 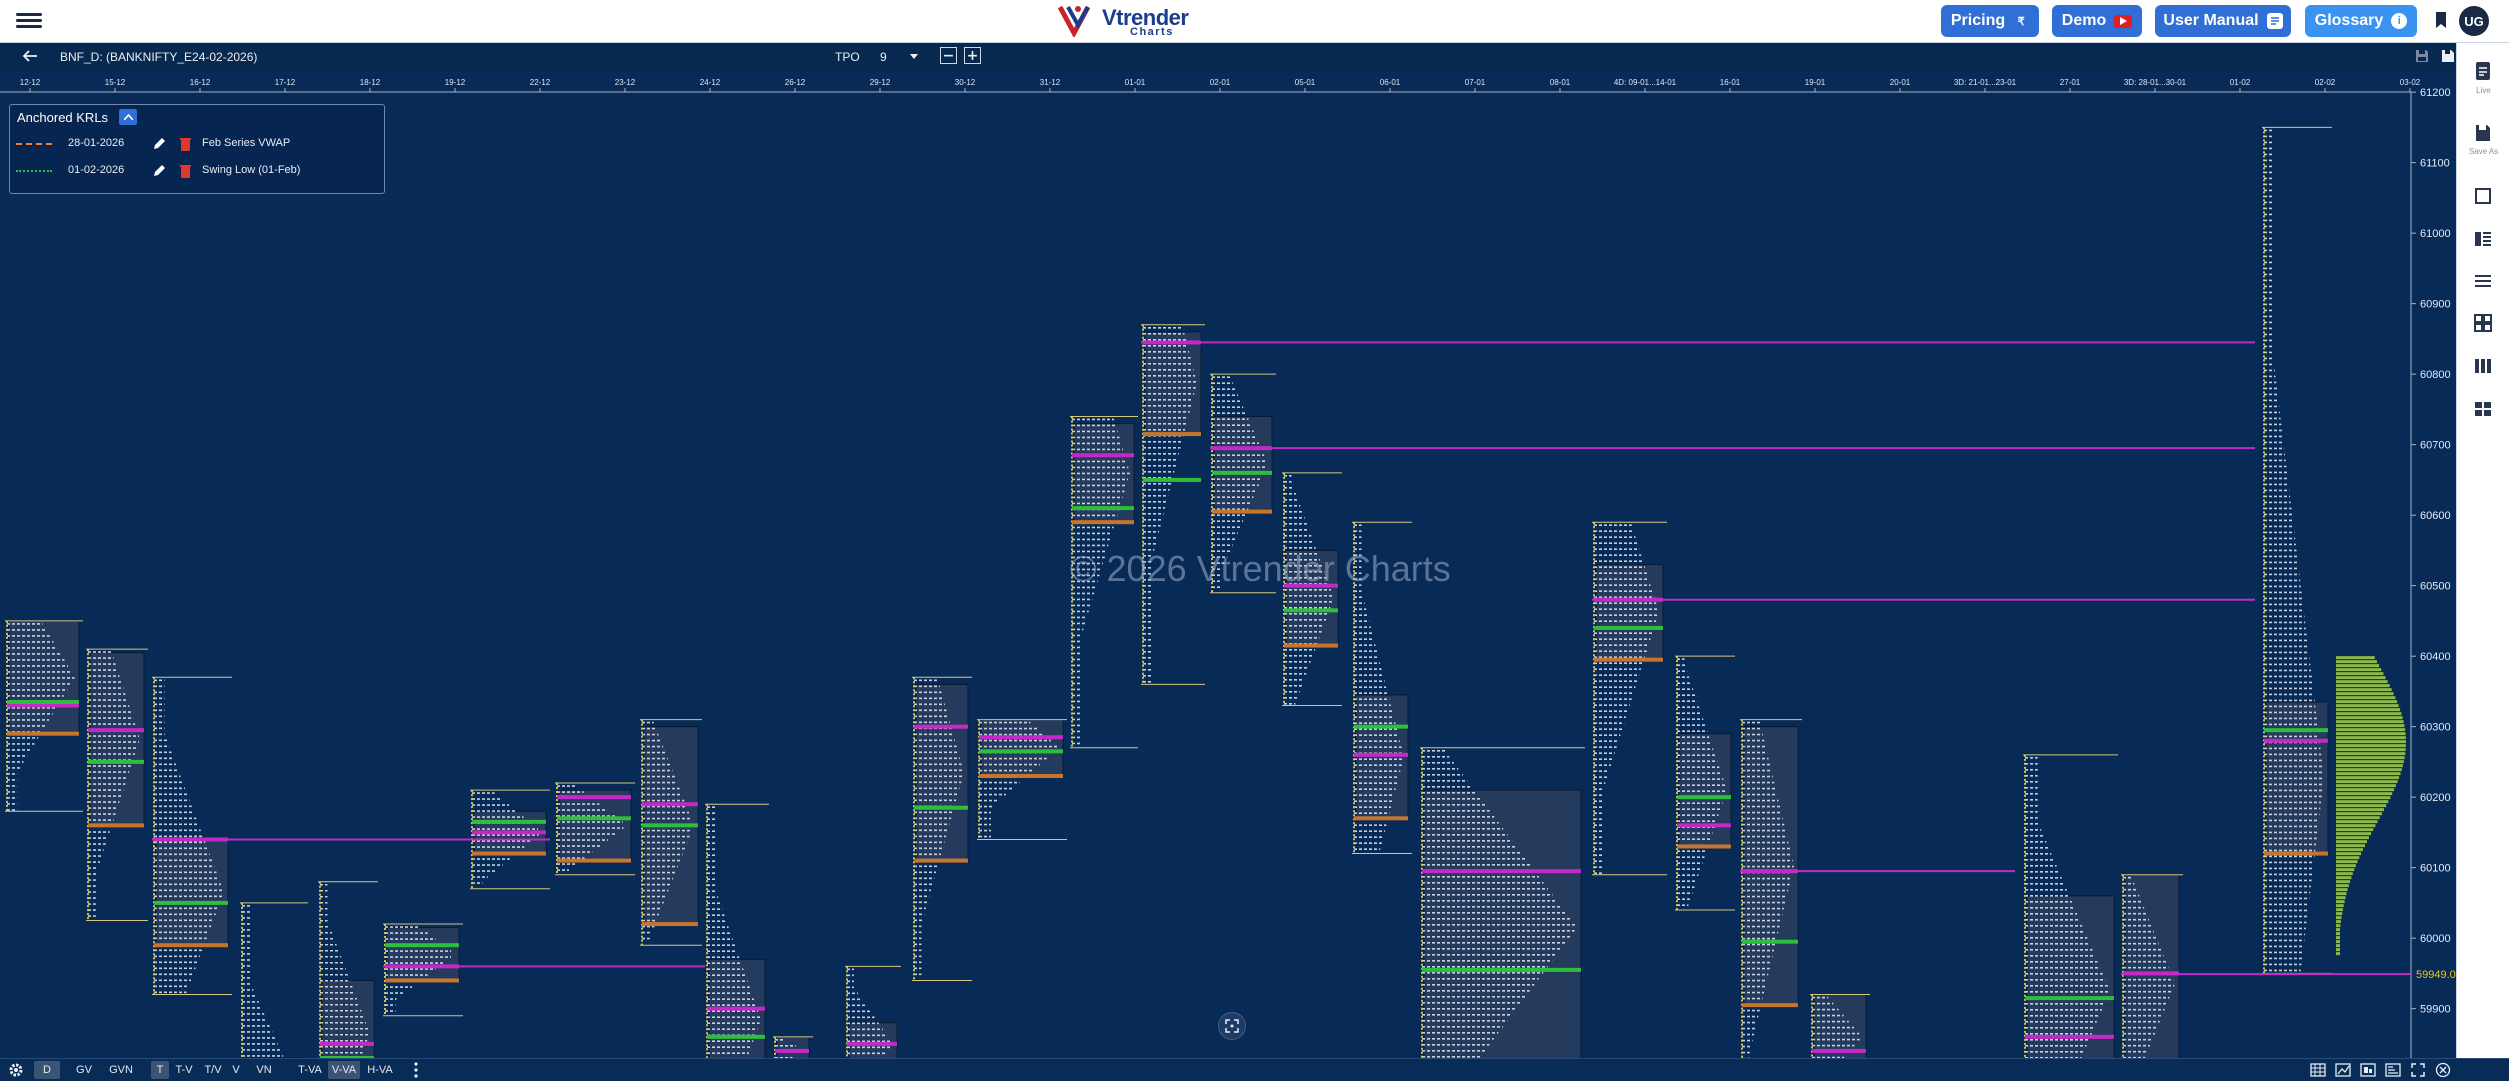 I want to click on fit-screen-button, so click(x=1232, y=1026).